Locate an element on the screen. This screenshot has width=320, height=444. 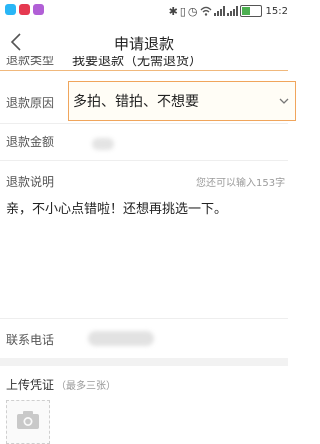
alarm-icon: ◷ is located at coordinates (192, 11).